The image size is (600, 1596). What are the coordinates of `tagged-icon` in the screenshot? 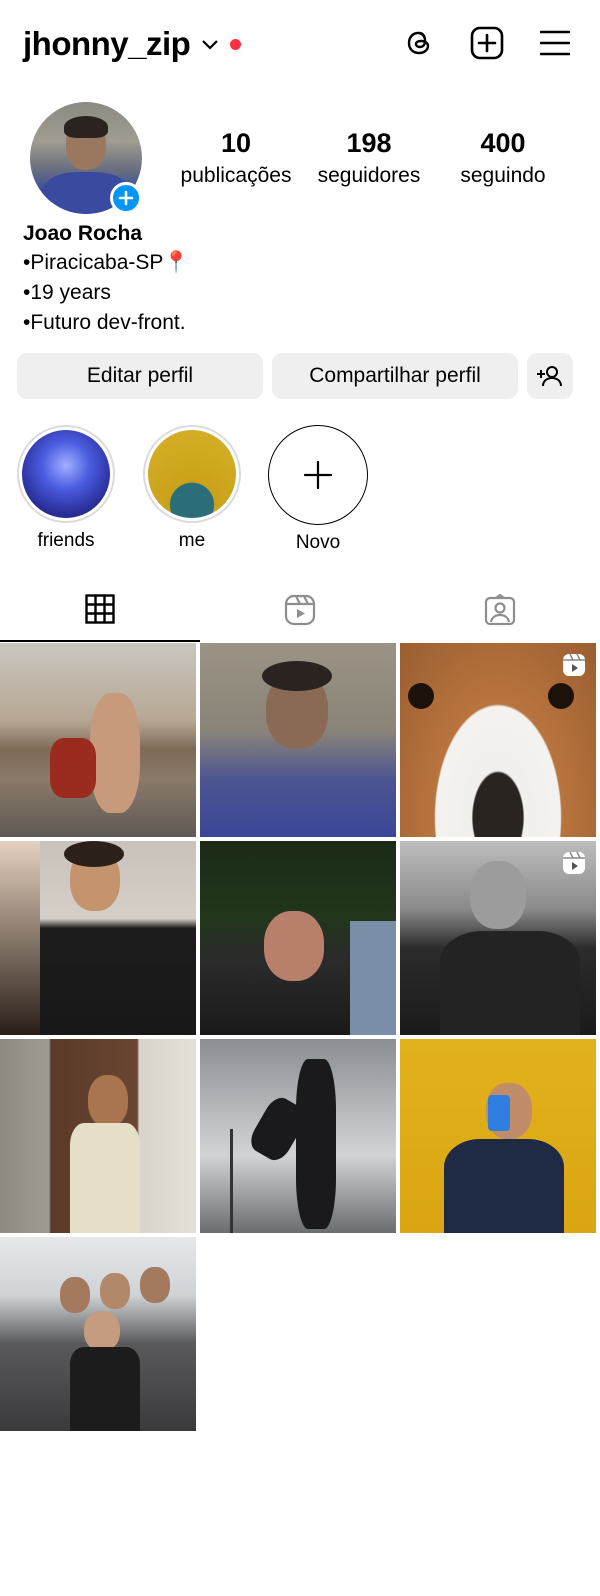 It's located at (500, 610).